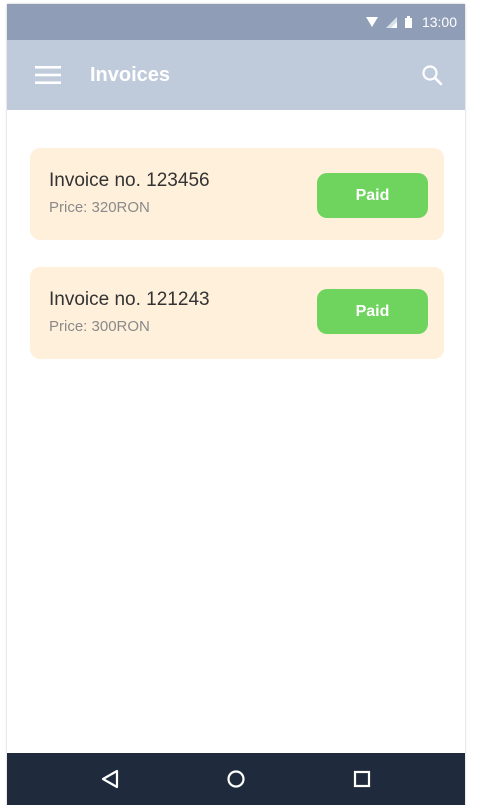  What do you see at coordinates (371, 22) in the screenshot?
I see `wifi-icon` at bounding box center [371, 22].